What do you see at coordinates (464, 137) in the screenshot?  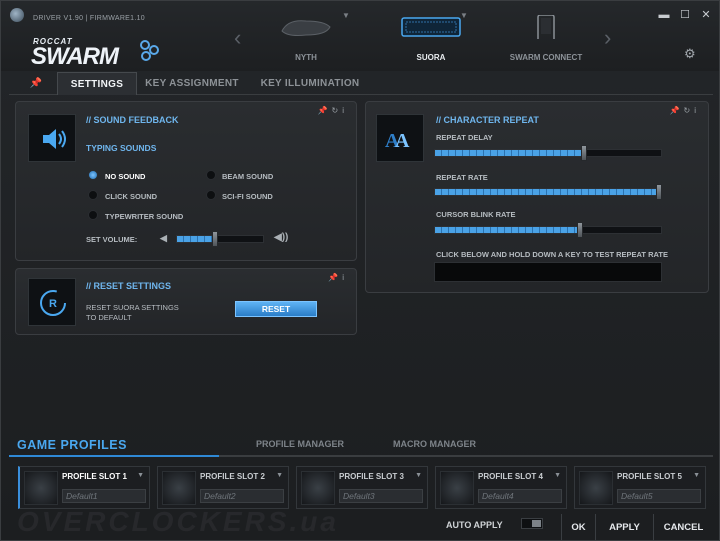 I see `repeat-delay-label: REPEAT DELAY` at bounding box center [464, 137].